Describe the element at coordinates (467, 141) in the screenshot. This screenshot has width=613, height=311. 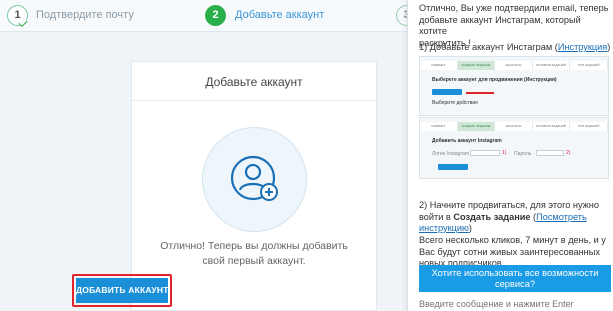
I see `tutorial-heading: Добавить аккаунт Instagram` at that location.